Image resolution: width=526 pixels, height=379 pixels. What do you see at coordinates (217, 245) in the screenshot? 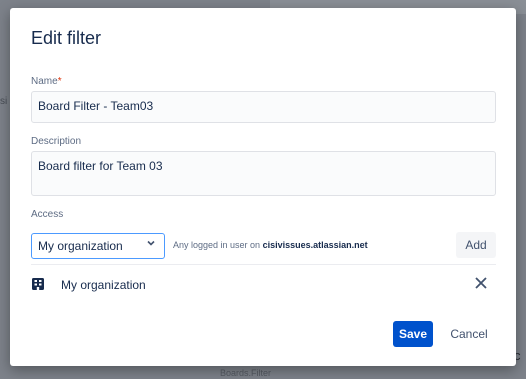
I see `access-info-prefix: Any logged in user on` at bounding box center [217, 245].